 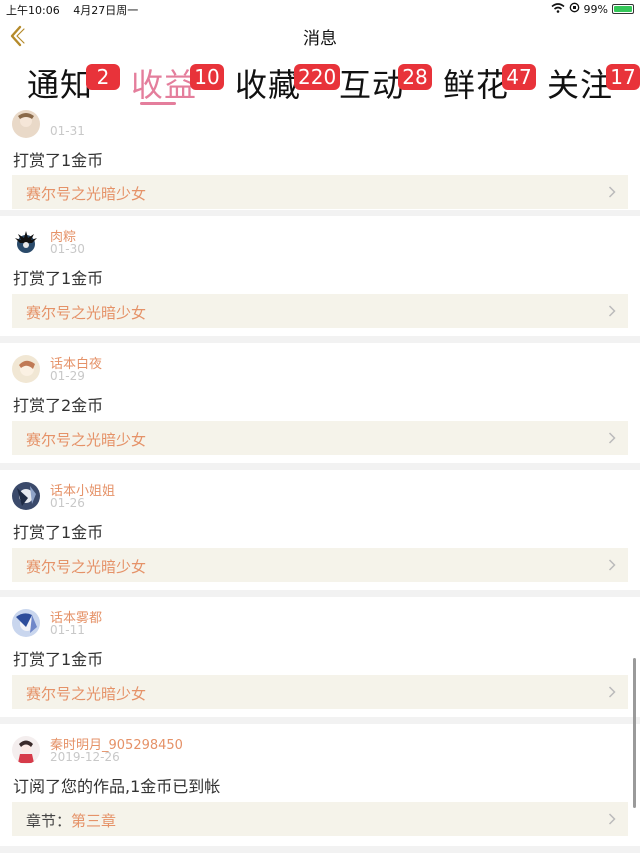 I want to click on category-tabs: 通知 2 收益 10 收藏 220 互动 28 鲜花 47 关注 17, so click(x=320, y=81).